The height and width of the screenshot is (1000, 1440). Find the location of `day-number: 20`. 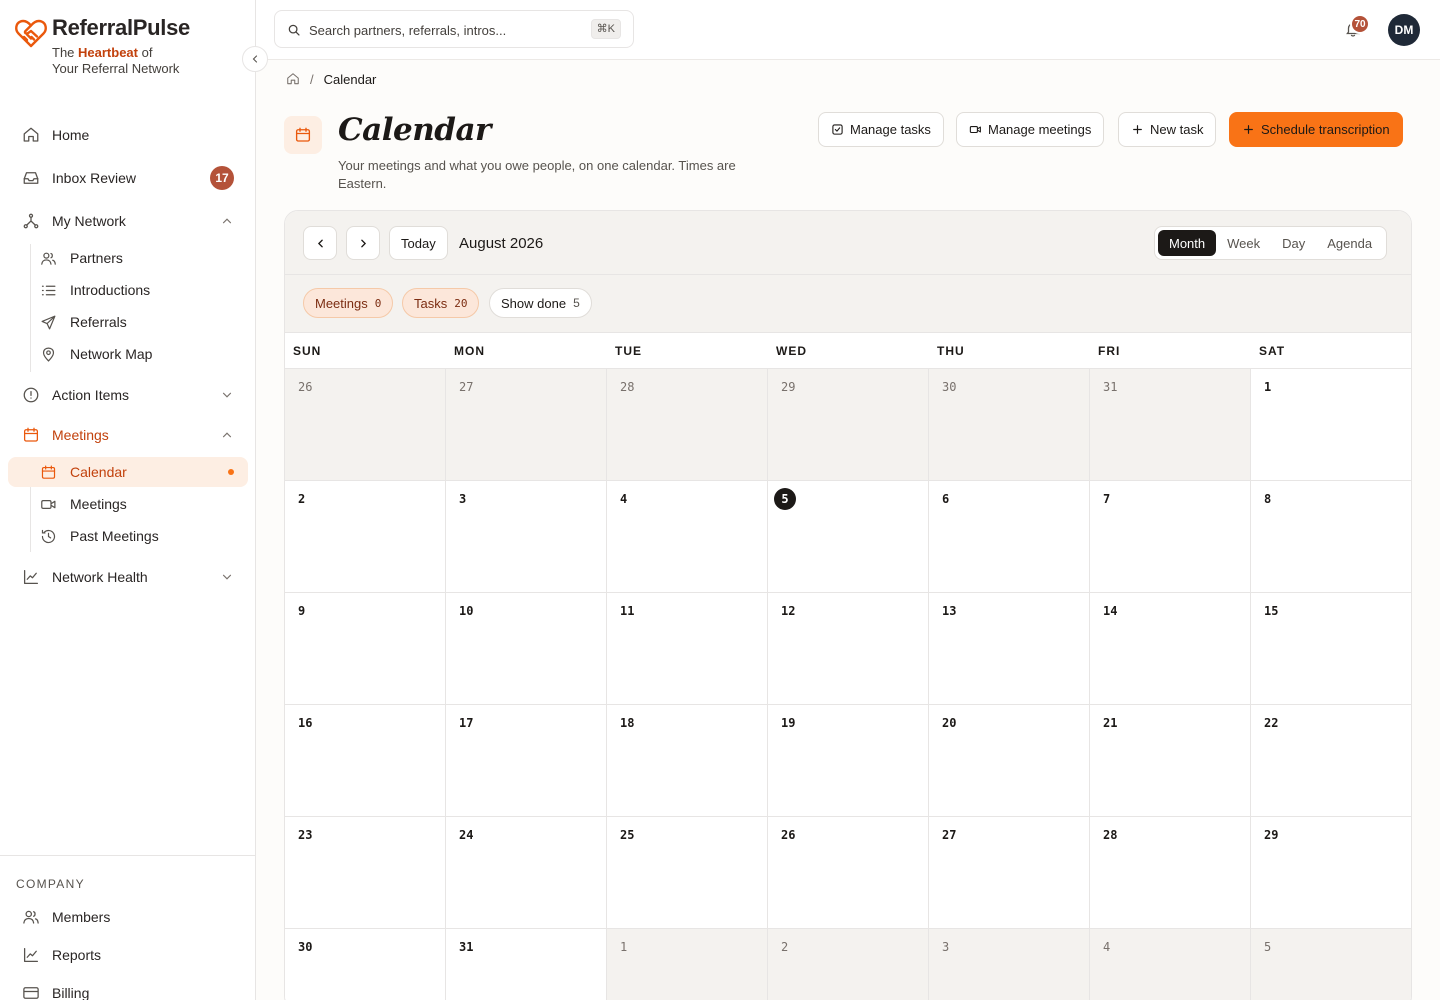

day-number: 20 is located at coordinates (949, 723).